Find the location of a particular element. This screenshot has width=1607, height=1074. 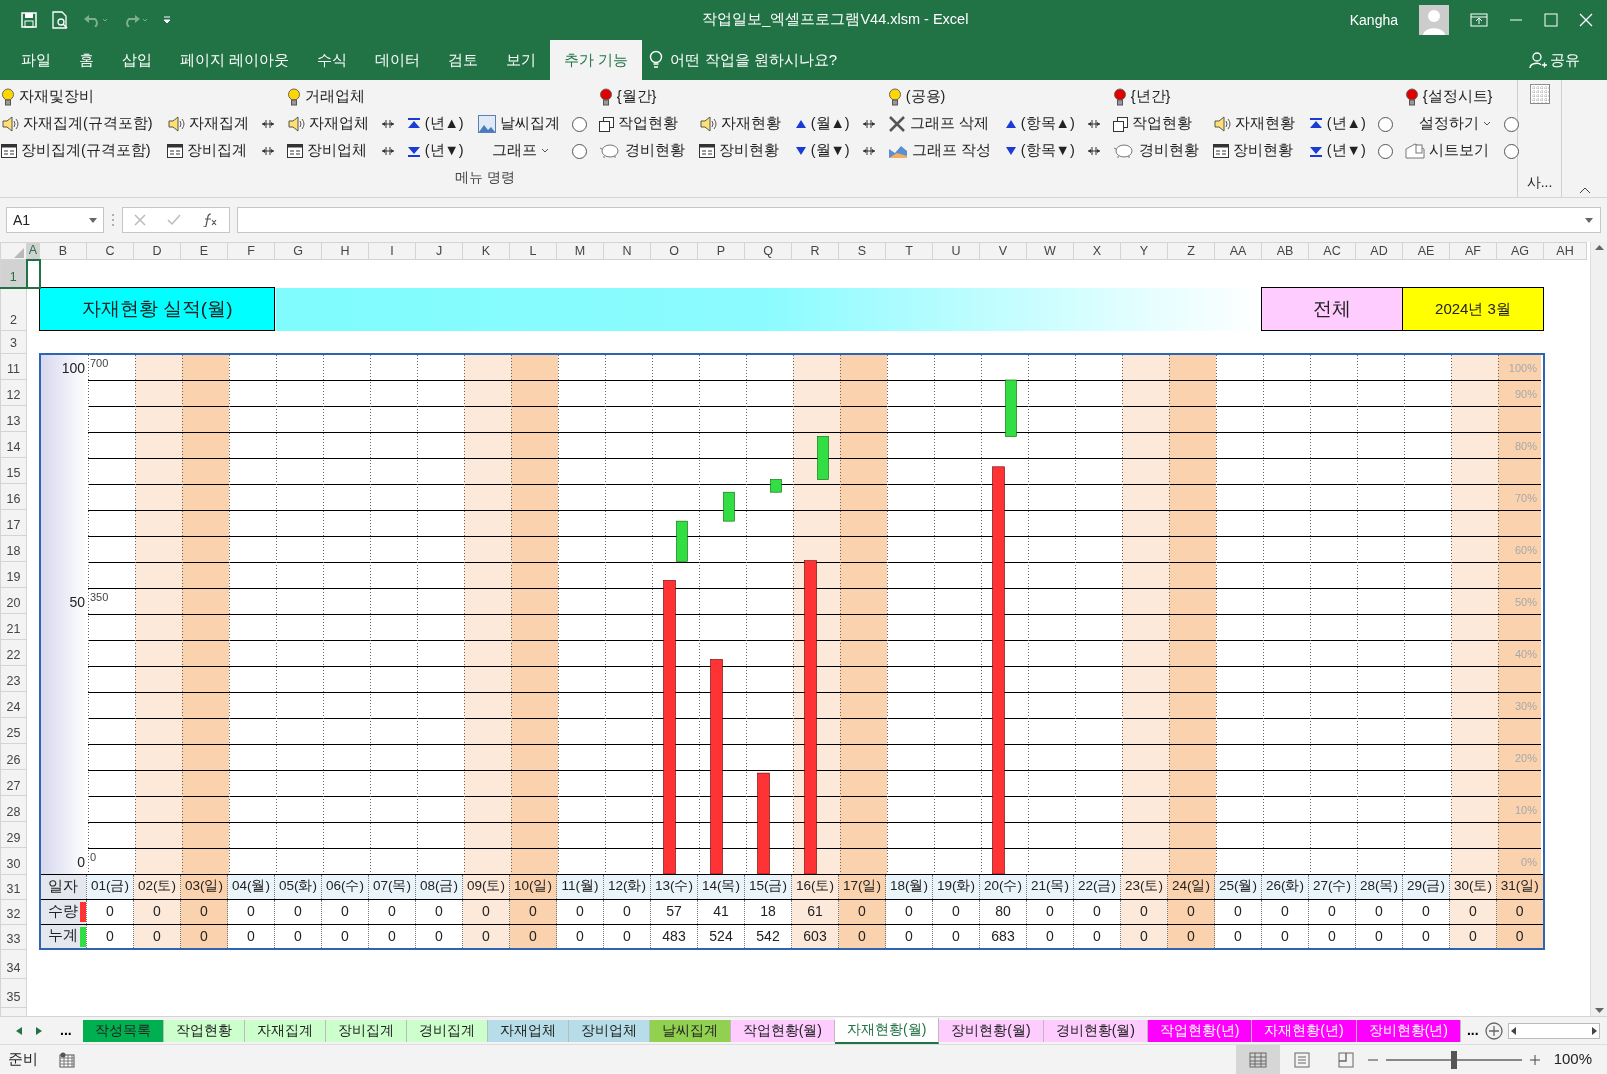

row-header: 23 is located at coordinates (13, 678).